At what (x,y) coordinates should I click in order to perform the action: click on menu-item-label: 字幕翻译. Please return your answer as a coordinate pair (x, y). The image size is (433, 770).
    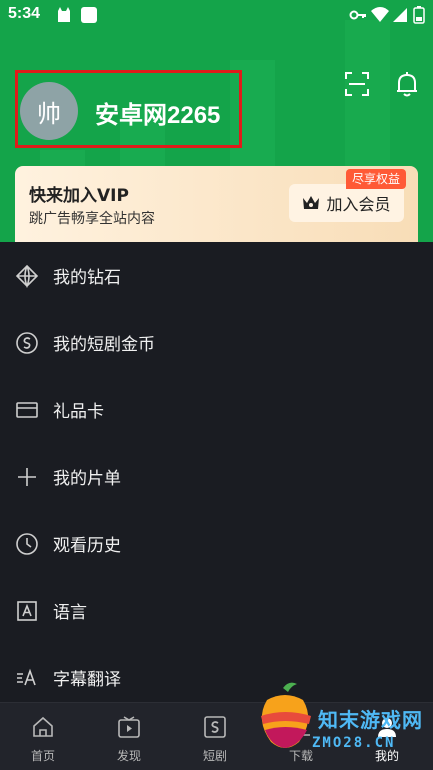
    Looking at the image, I should click on (87, 680).